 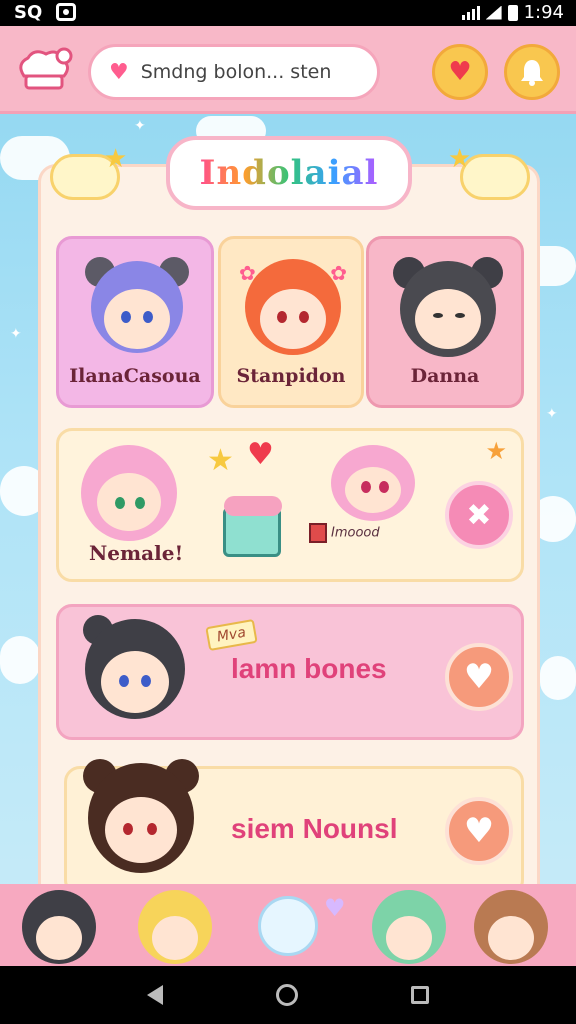 What do you see at coordinates (288, 13) in the screenshot?
I see `status-bar: SQ 1:94` at bounding box center [288, 13].